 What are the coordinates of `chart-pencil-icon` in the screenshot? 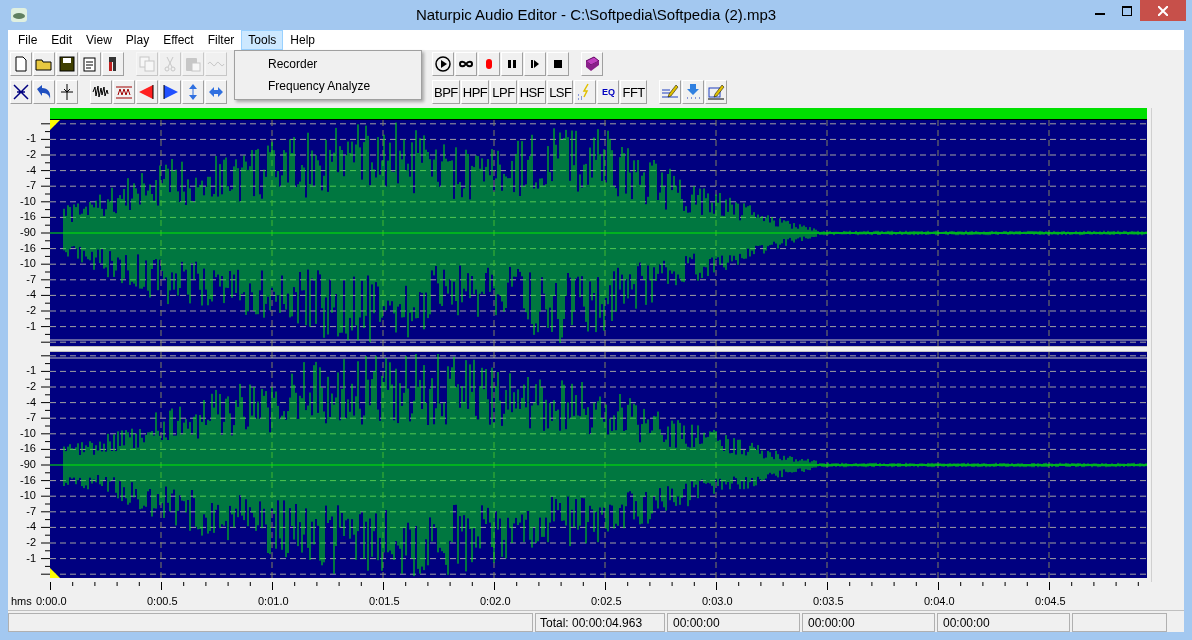 It's located at (715, 92).